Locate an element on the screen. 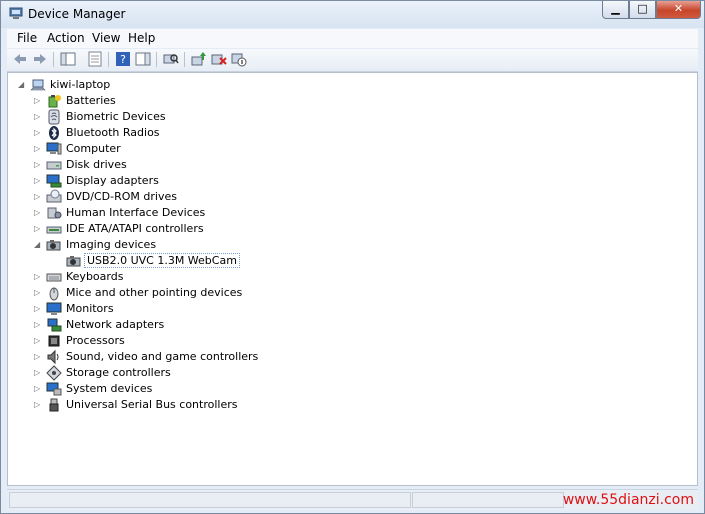  minimize-icon: ▁ is located at coordinates (615, 8).